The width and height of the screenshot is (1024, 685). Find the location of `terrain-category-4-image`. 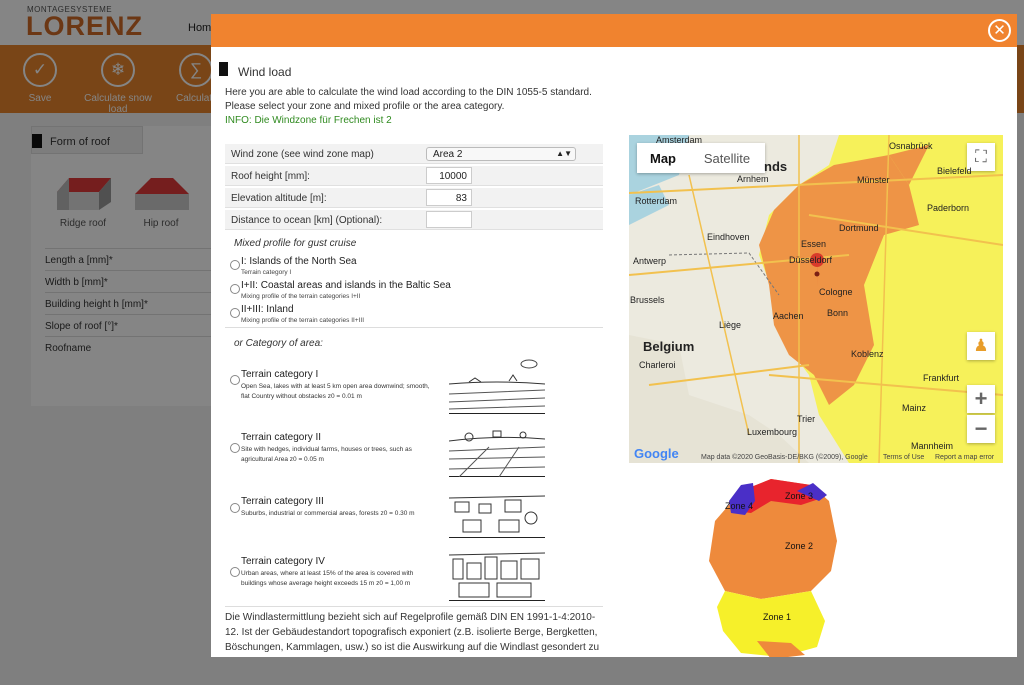

terrain-category-4-image is located at coordinates (497, 571).